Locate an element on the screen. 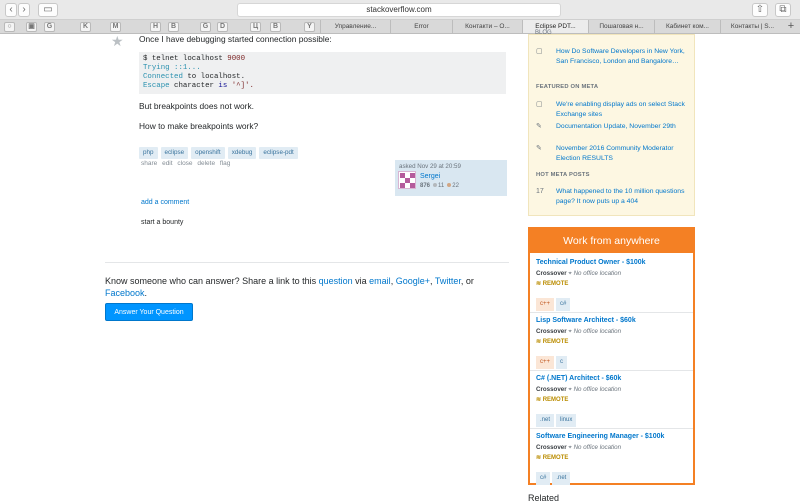  new-tab-button: + is located at coordinates (791, 26).